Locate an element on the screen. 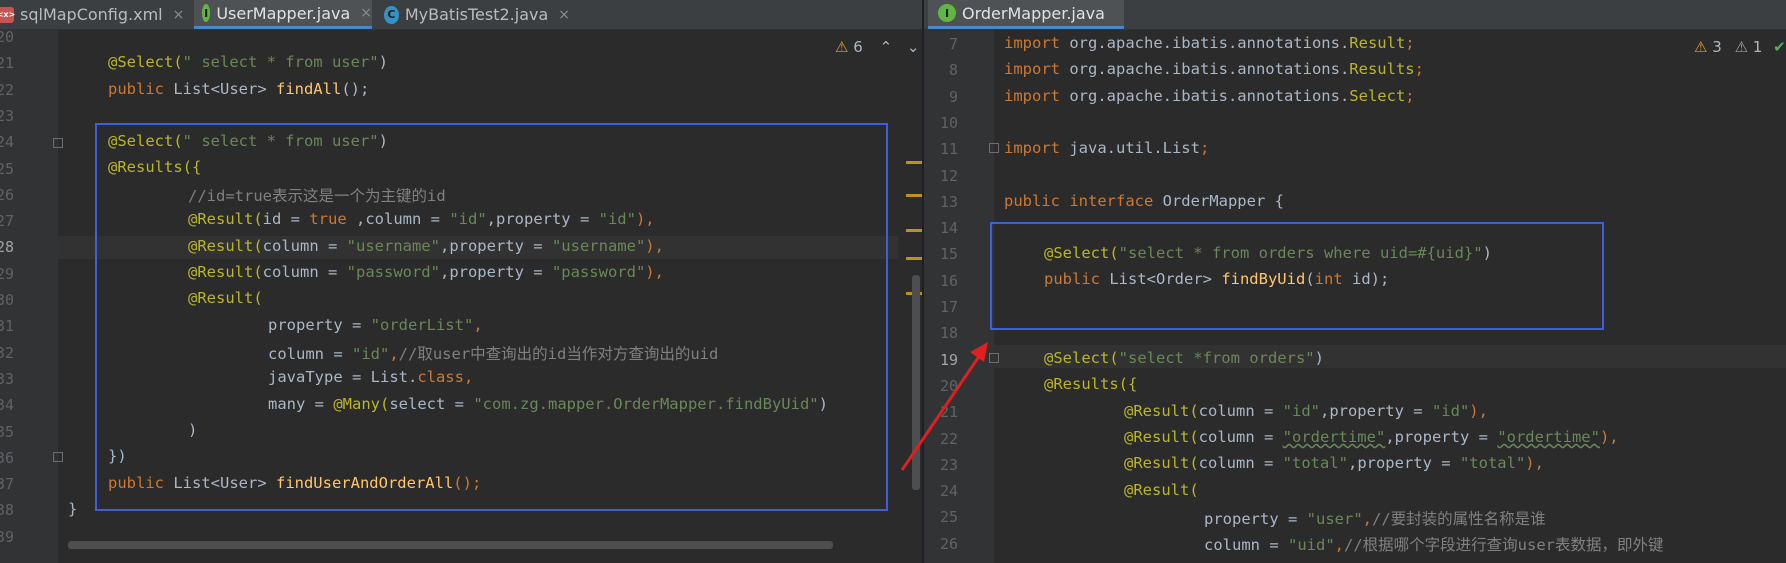 The height and width of the screenshot is (563, 1786). class-icon: C is located at coordinates (391, 14).